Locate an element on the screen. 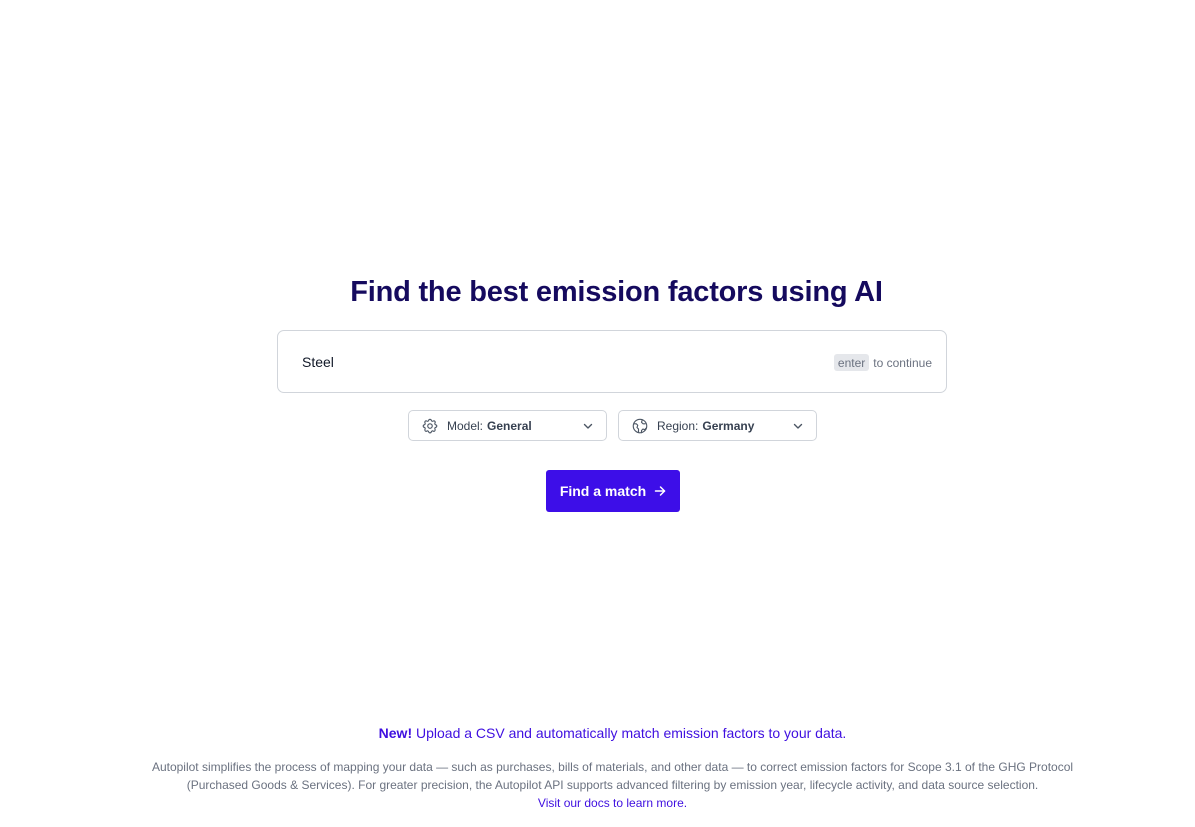 The width and height of the screenshot is (1195, 827). model-select: Model: General is located at coordinates (507, 425).